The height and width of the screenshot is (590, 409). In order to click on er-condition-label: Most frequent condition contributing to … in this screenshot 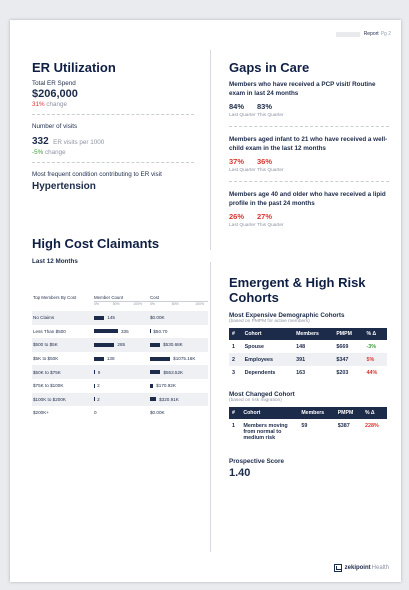, I will do `click(97, 174)`.